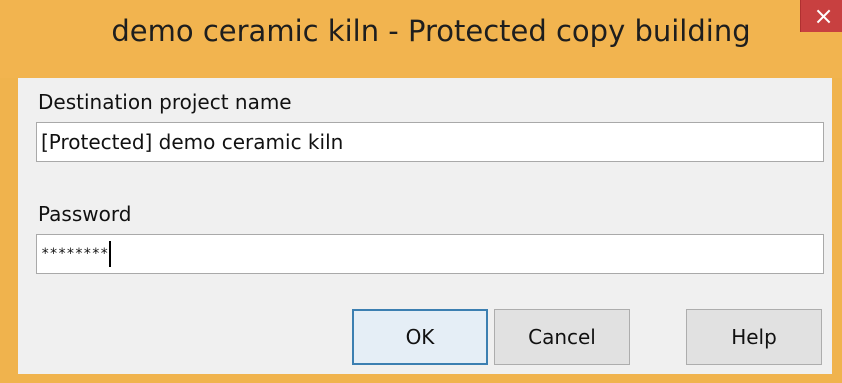 Image resolution: width=842 pixels, height=383 pixels. What do you see at coordinates (192, 142) in the screenshot?
I see `destination-project-name-value: [Protected] demo ceramic kiln` at bounding box center [192, 142].